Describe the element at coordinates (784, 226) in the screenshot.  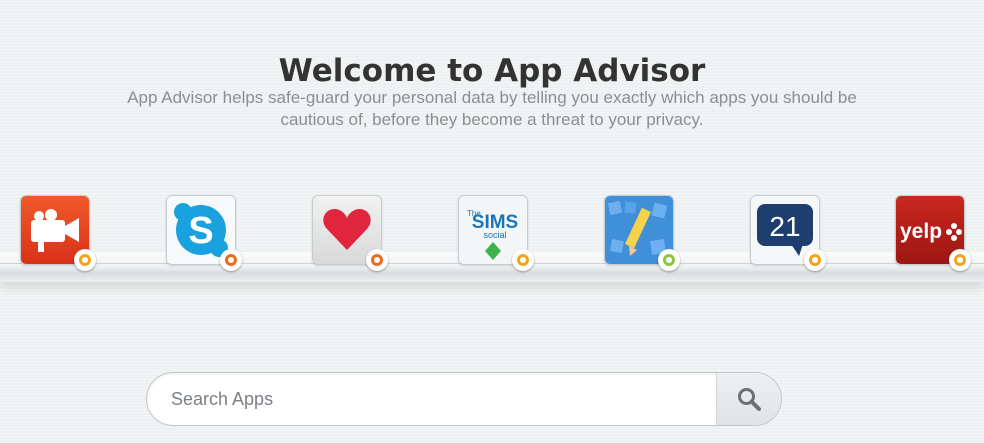
I see `app-21-label: 21` at that location.